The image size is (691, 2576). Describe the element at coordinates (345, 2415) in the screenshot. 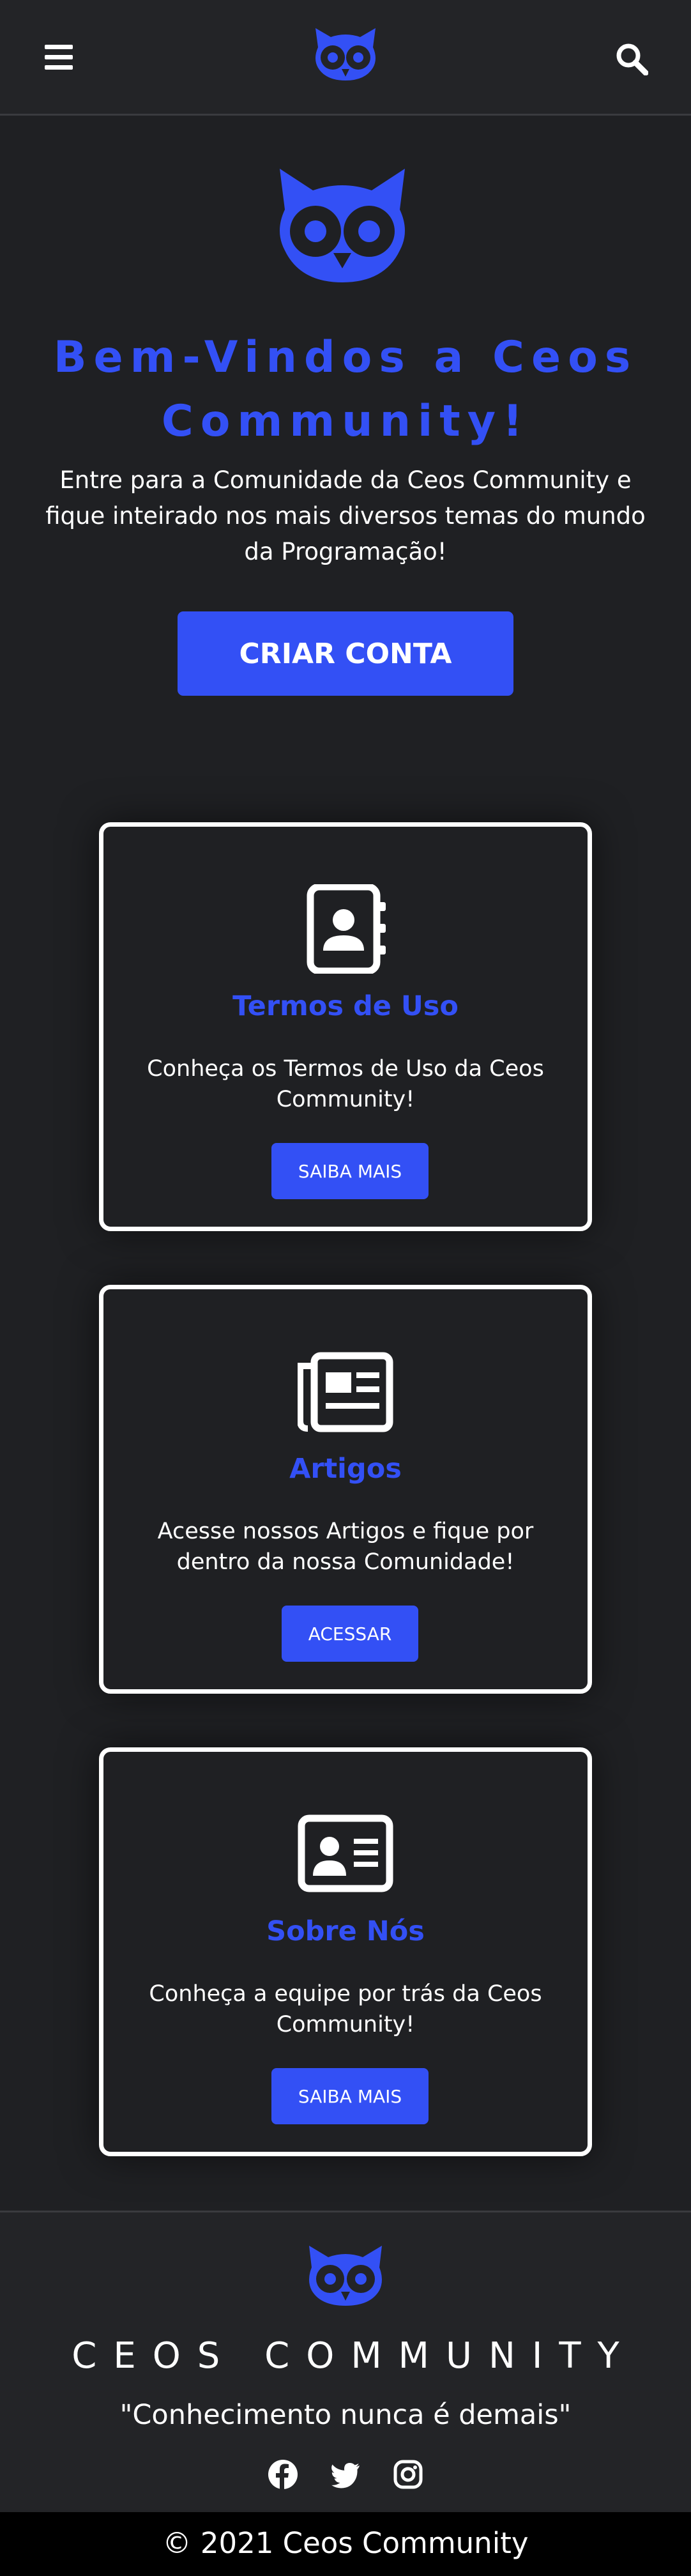

I see `footer-slogan: "Conhecimento nunca é demais"` at that location.